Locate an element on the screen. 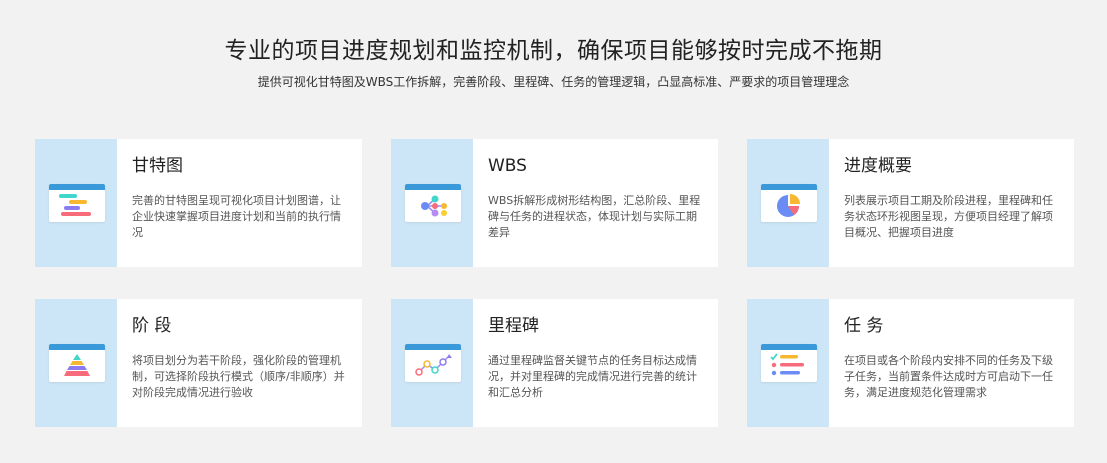 The height and width of the screenshot is (463, 1107). card-title: 任 务 is located at coordinates (864, 326).